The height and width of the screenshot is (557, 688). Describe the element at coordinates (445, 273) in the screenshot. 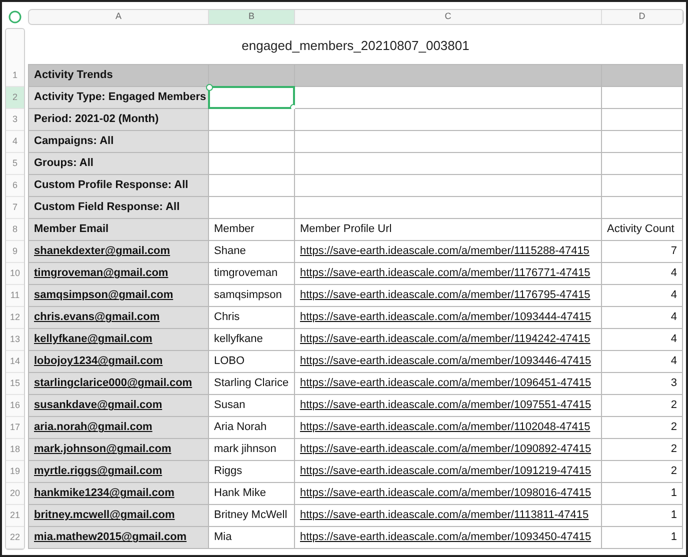

I see `profile-link: https://save-earth.ideascale.com/a/member/1176771-47415` at that location.